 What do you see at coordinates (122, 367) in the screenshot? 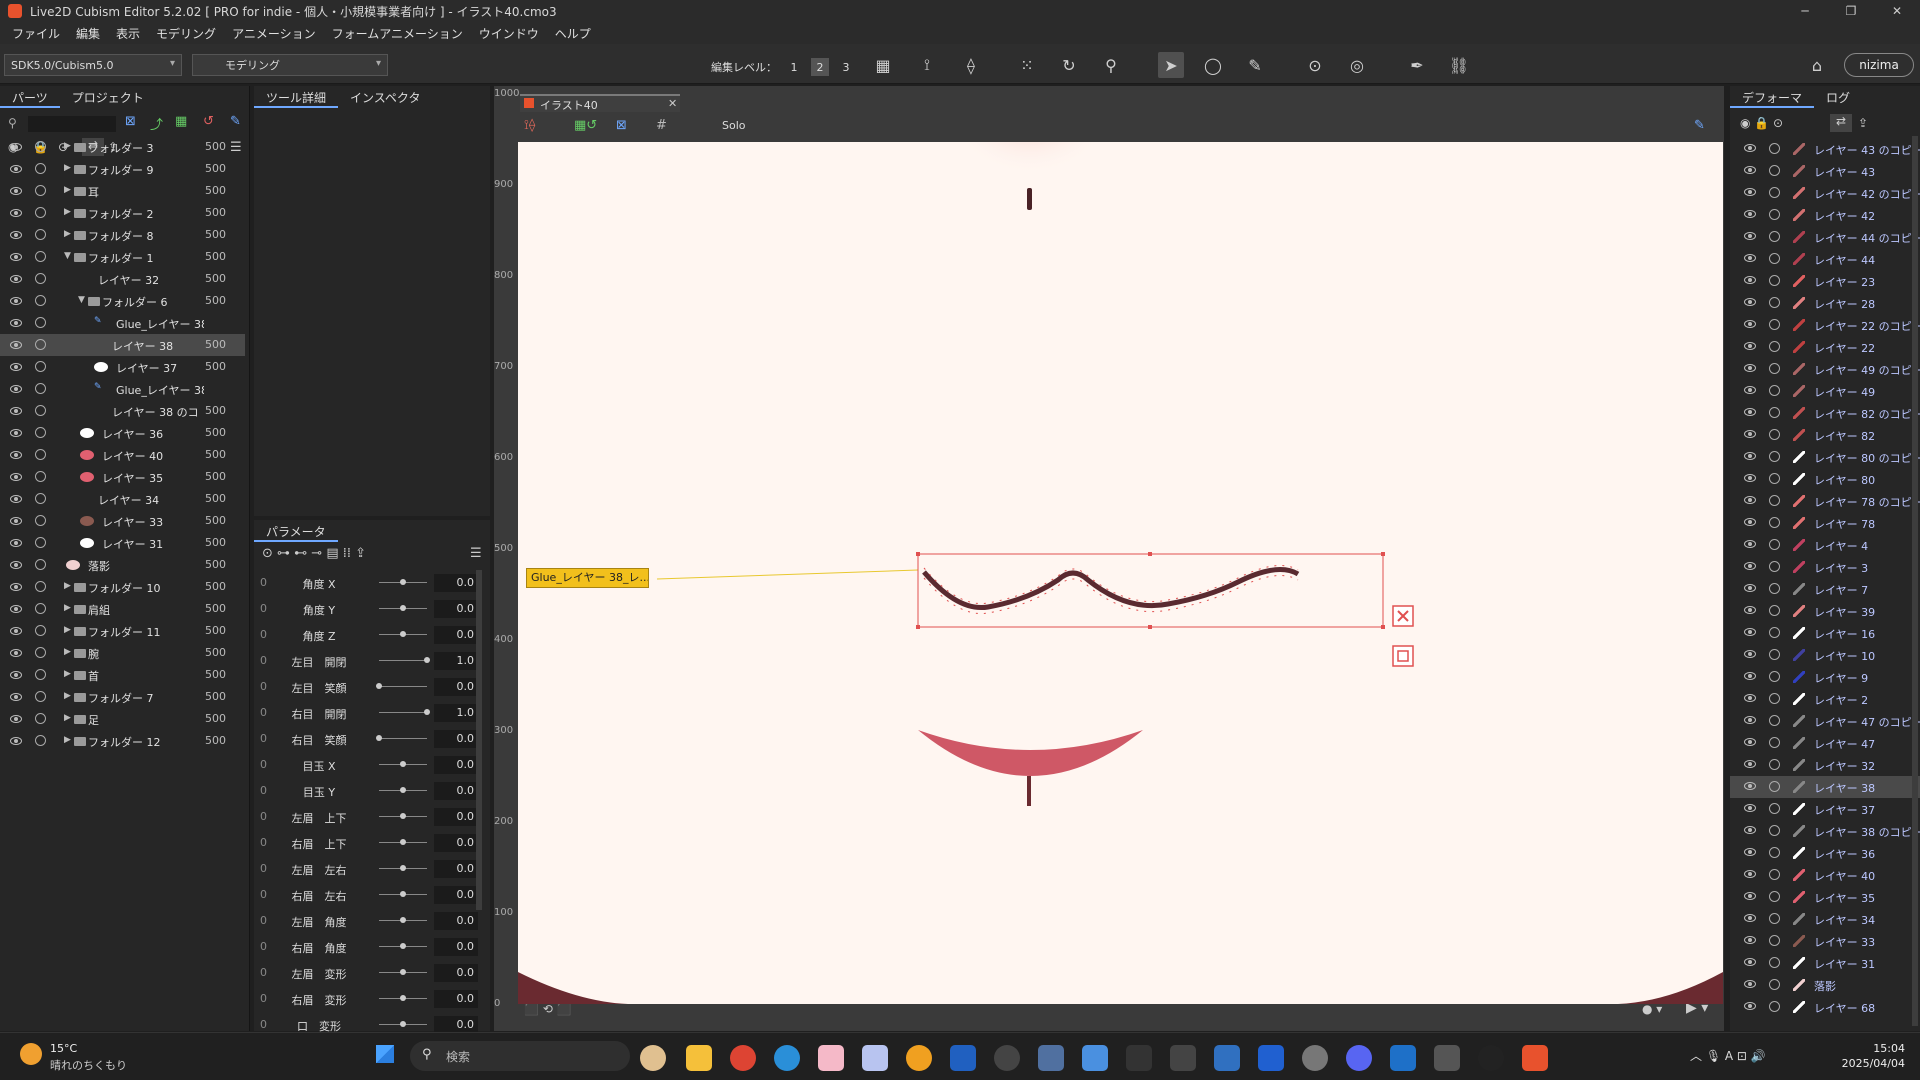
I see `part-row: レイヤー 37 500` at bounding box center [122, 367].